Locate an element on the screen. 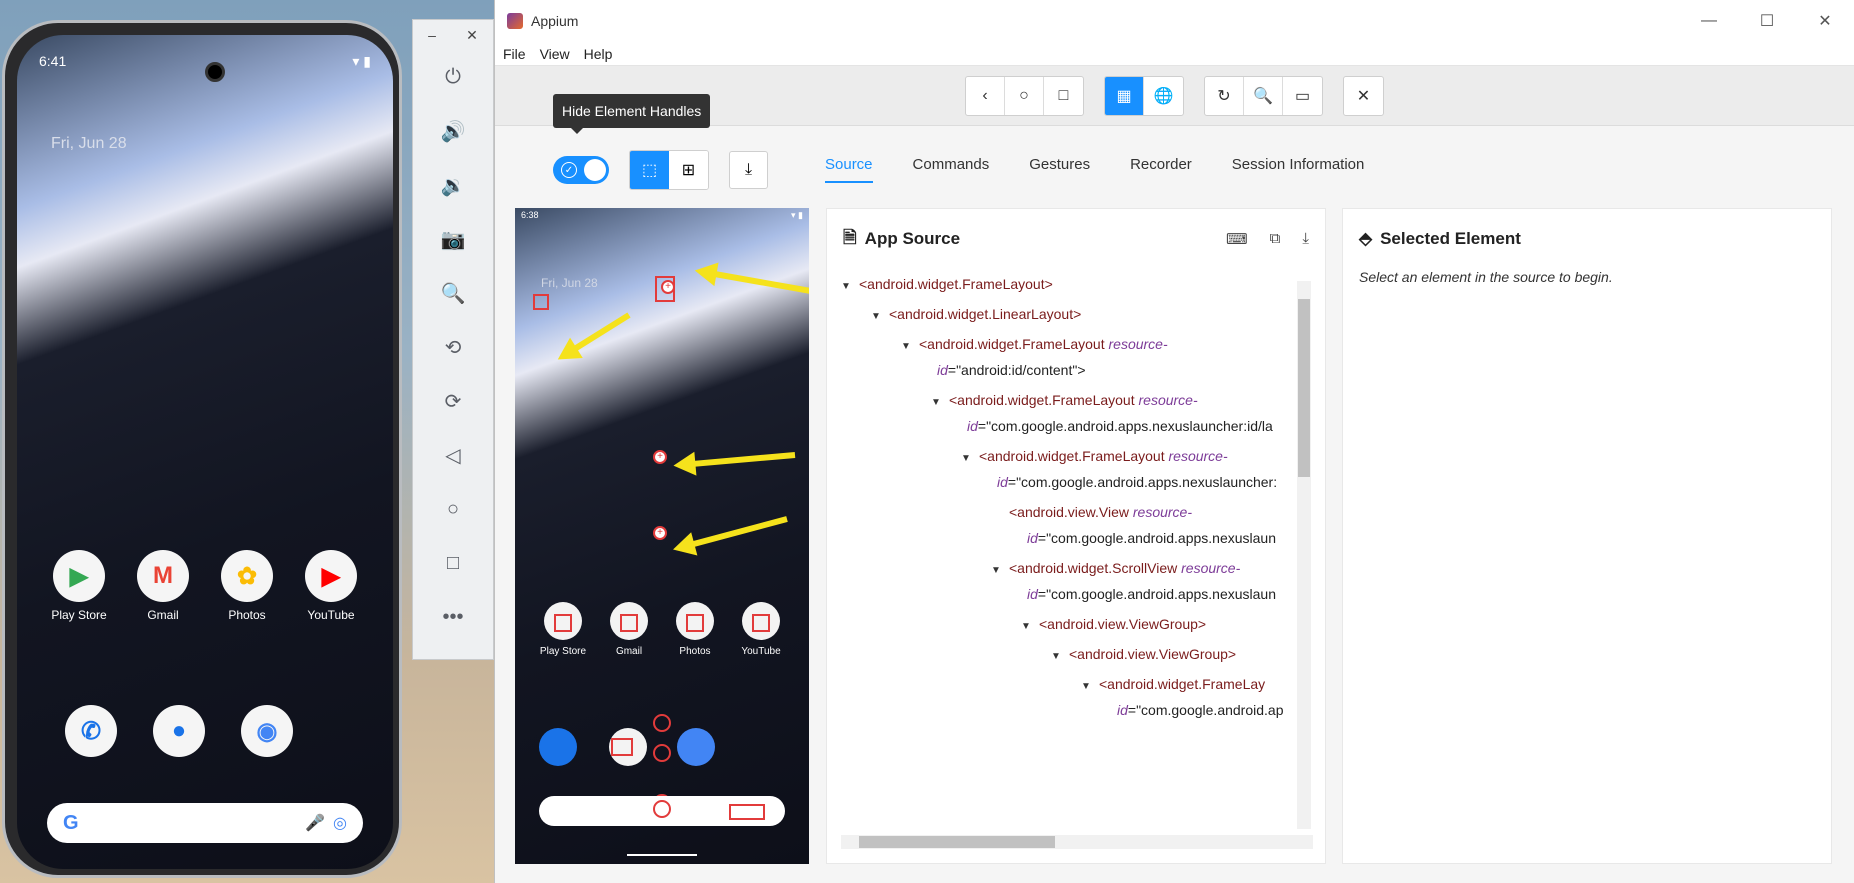  phone-app: M Gmail is located at coordinates (163, 586).